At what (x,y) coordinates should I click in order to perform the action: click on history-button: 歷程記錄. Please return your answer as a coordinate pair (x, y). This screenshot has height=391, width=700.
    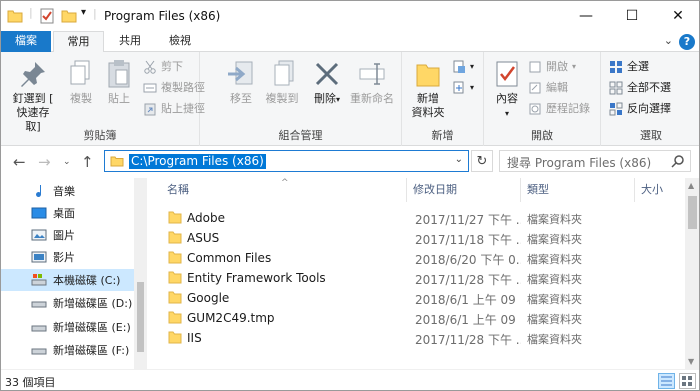
    Looking at the image, I should click on (559, 109).